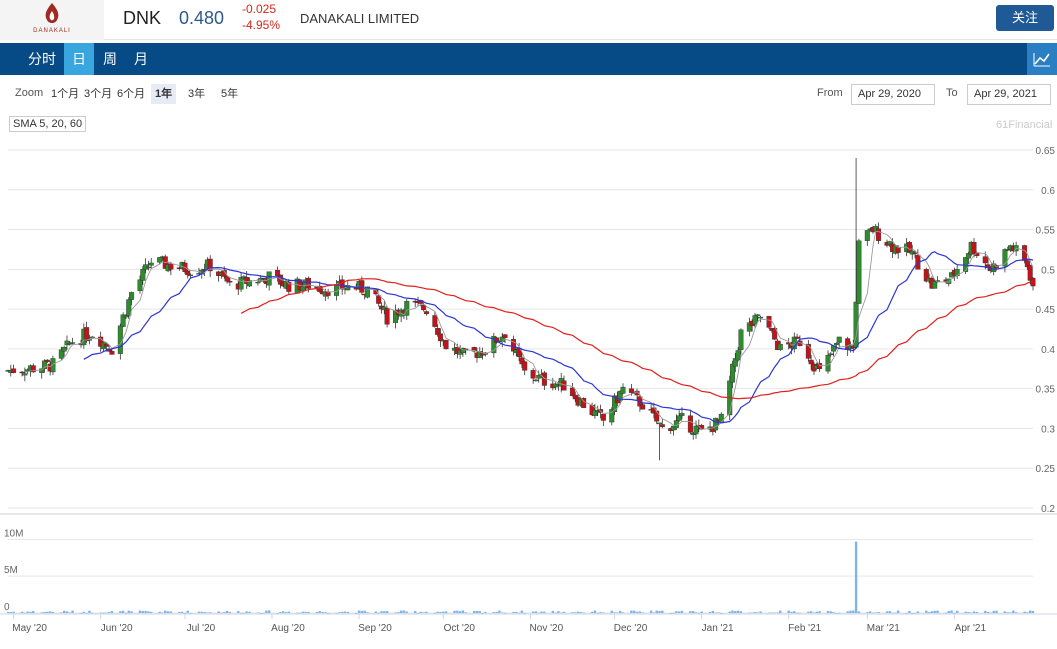 The width and height of the screenshot is (1057, 649). Describe the element at coordinates (7, 607) in the screenshot. I see `volume-tick-label: 0` at that location.